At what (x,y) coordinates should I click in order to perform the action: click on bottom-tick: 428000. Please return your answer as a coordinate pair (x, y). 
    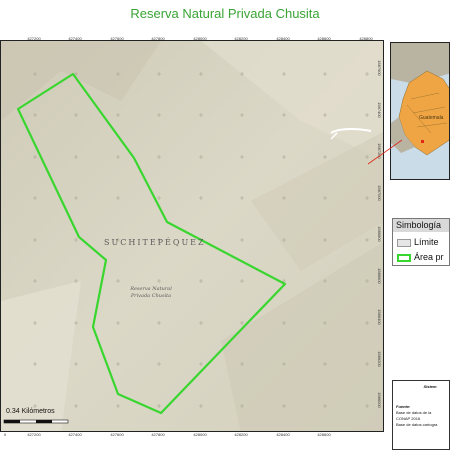
    Looking at the image, I should click on (200, 434).